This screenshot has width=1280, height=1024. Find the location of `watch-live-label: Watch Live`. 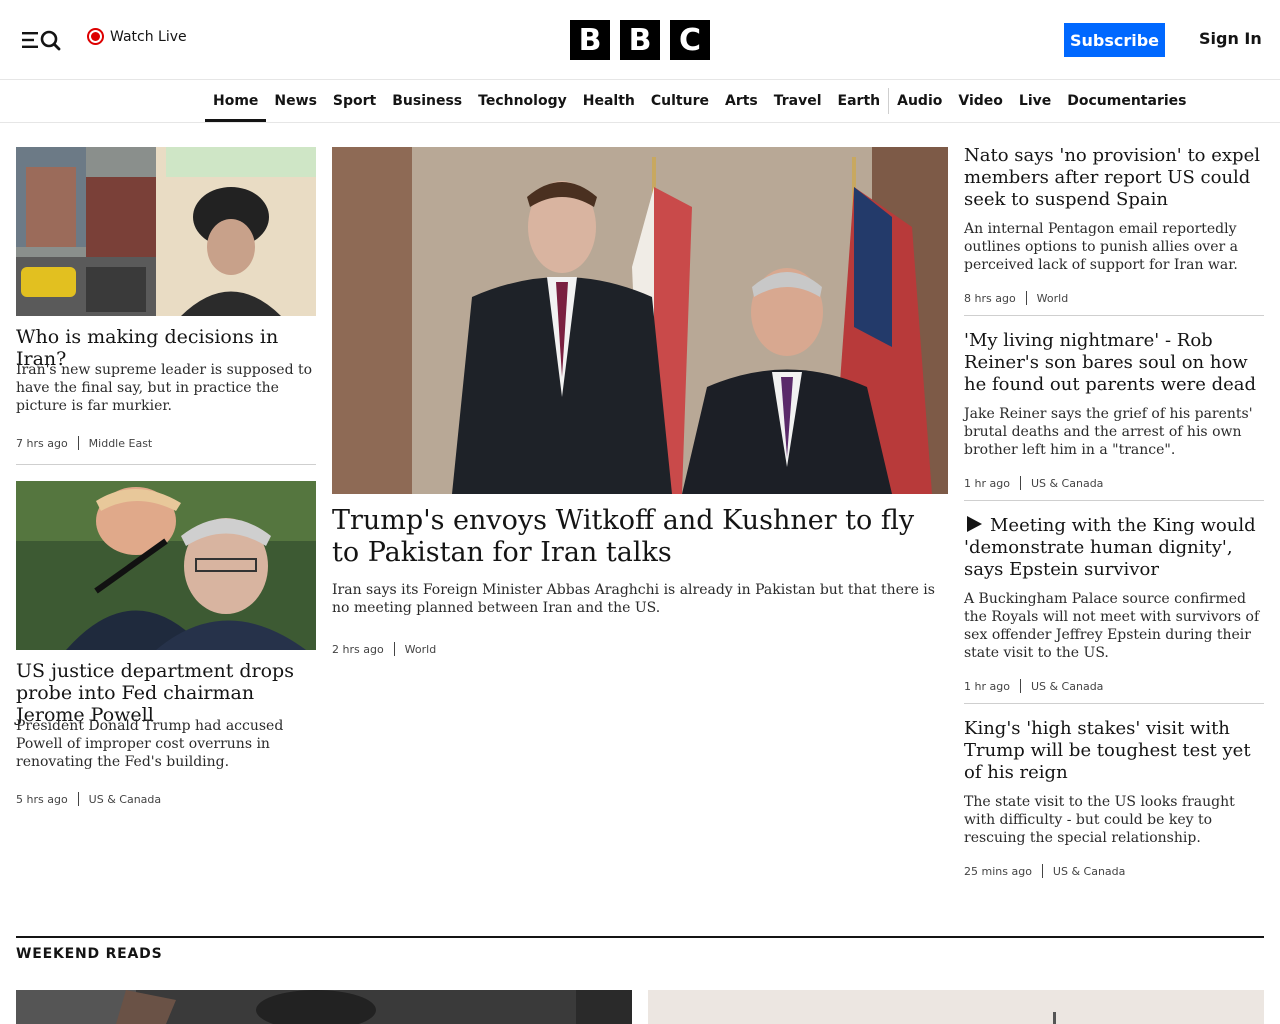

watch-live-label: Watch Live is located at coordinates (148, 36).